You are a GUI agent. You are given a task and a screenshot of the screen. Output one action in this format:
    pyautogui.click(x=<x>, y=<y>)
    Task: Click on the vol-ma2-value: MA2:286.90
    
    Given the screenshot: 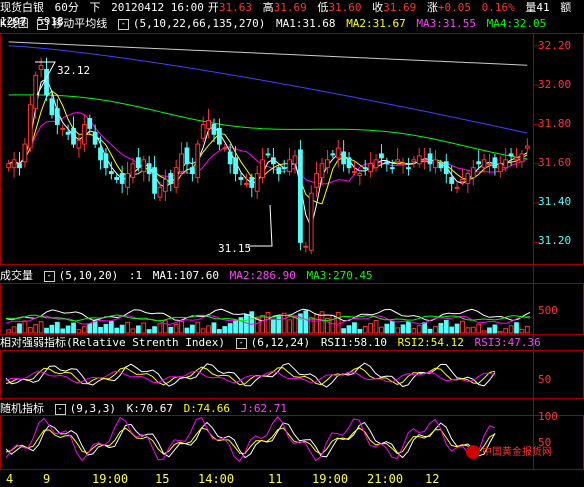 What is the action you would take?
    pyautogui.click(x=262, y=275)
    